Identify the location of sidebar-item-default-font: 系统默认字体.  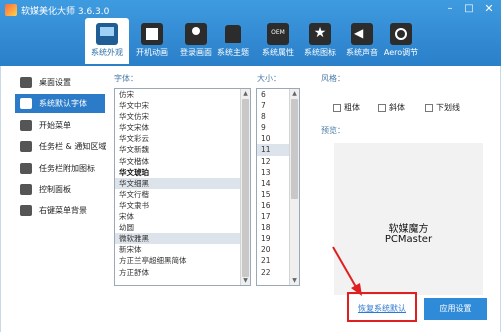
(60, 103).